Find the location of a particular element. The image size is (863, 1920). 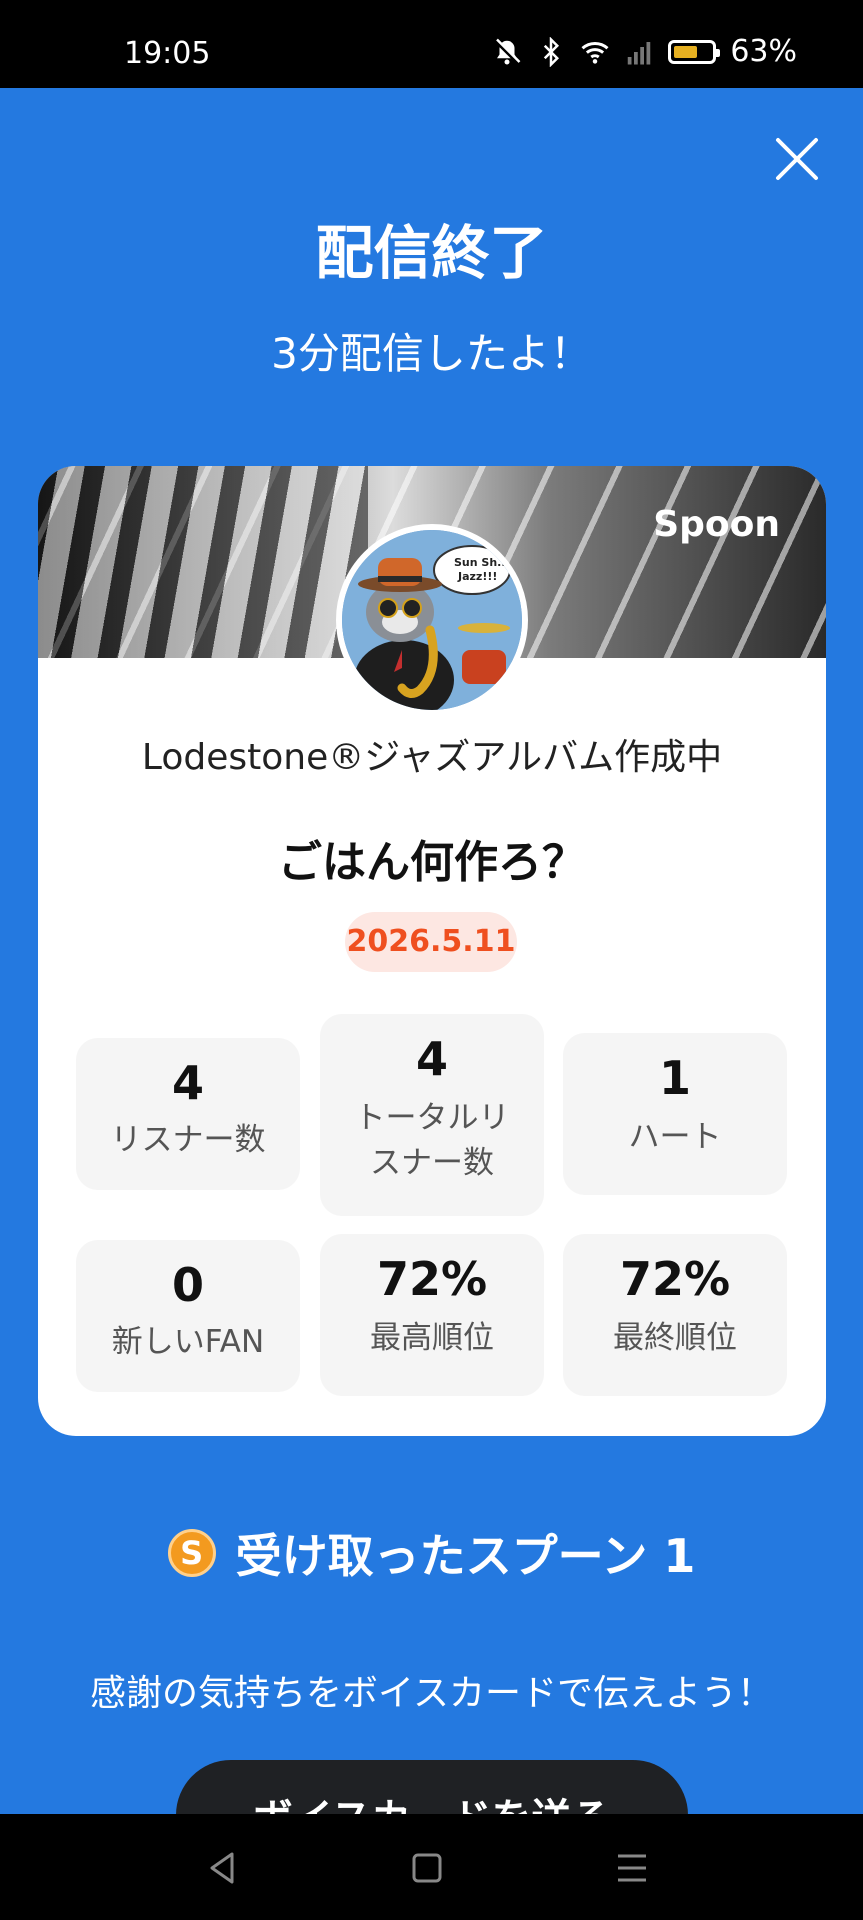

thanks-message: 感謝の気持ちをボイスカードで伝えよう！ is located at coordinates (431, 1693).